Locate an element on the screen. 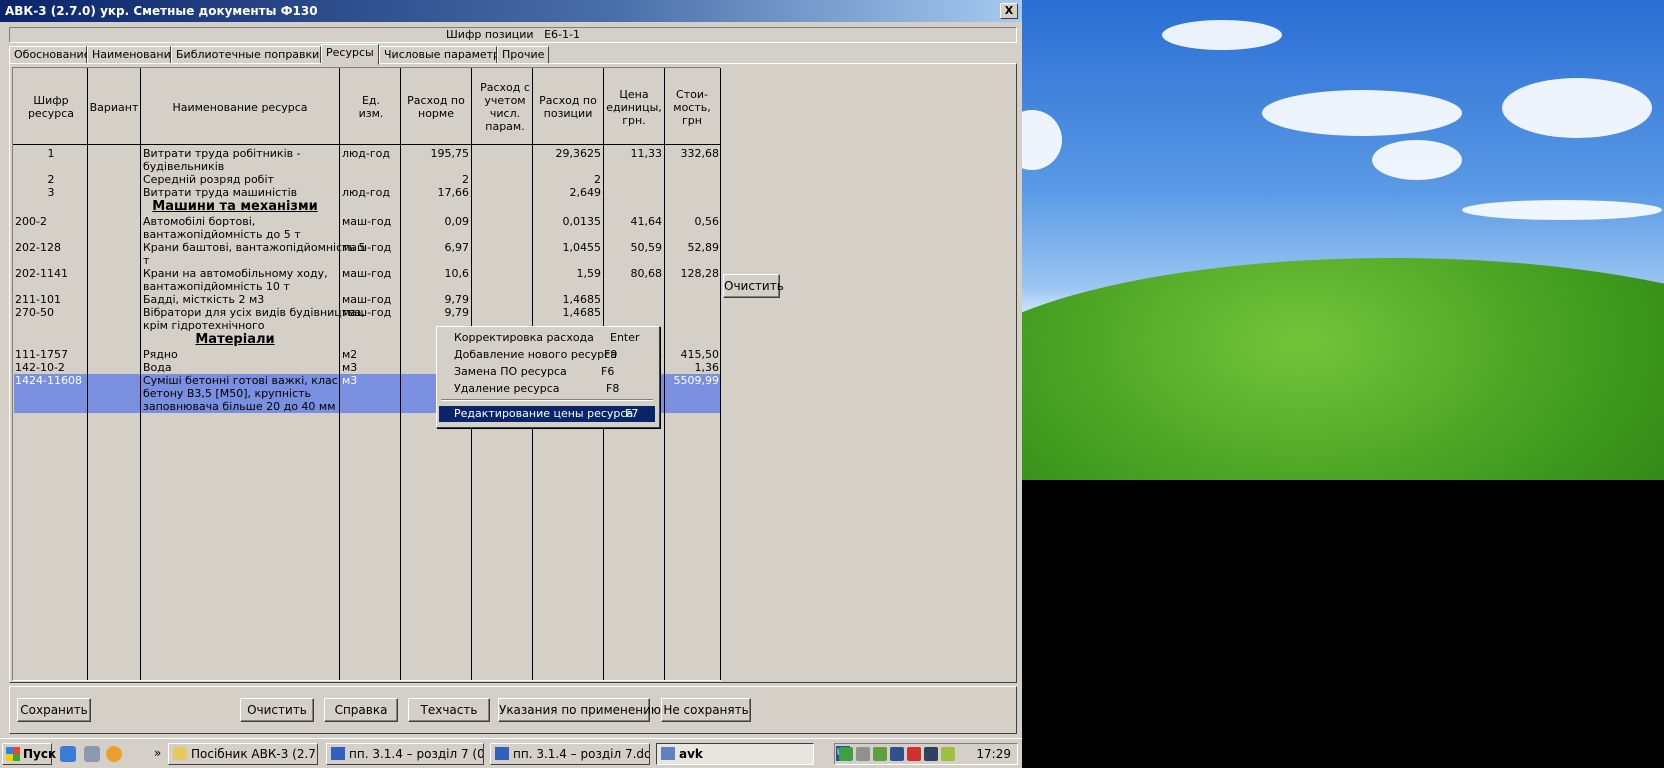 This screenshot has width=1664, height=768. row-cost: 52,89 is located at coordinates (693, 247).